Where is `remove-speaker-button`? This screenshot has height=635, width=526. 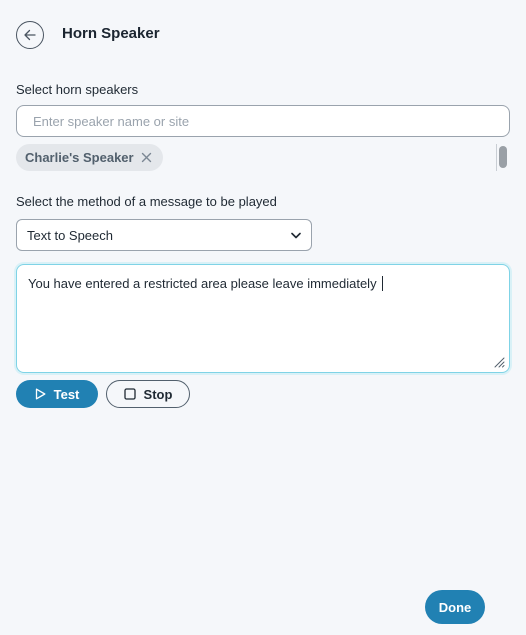
remove-speaker-button is located at coordinates (146, 158).